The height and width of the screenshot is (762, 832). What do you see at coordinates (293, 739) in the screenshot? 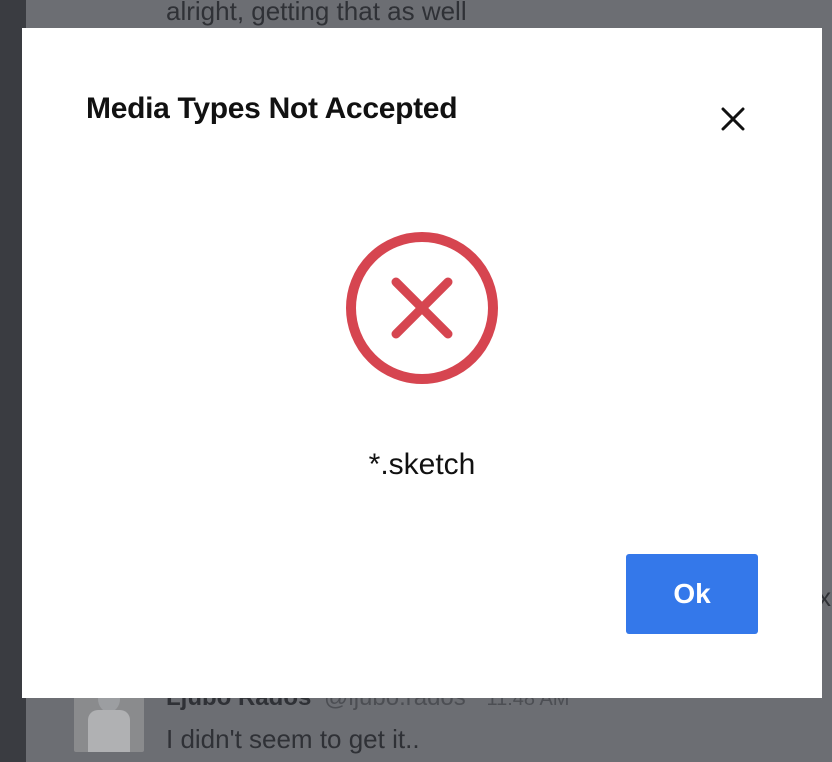
I see `chat-message-text: I didn't seem to get it..` at bounding box center [293, 739].